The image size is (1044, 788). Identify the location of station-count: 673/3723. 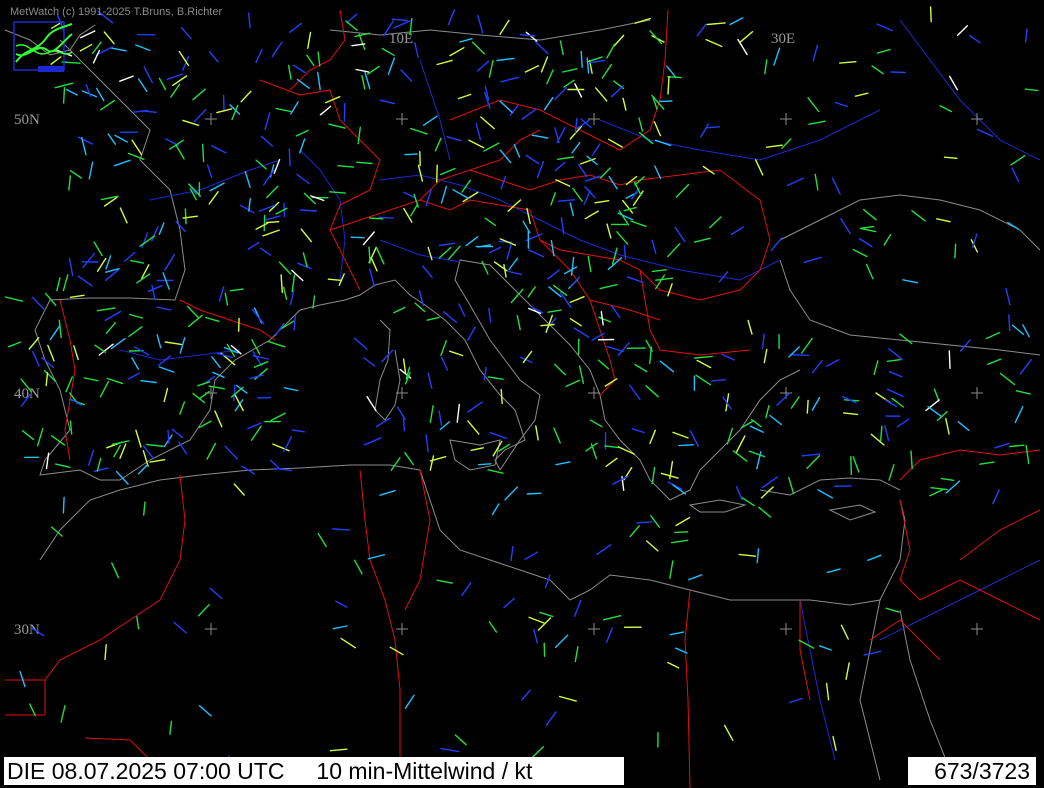
(972, 771).